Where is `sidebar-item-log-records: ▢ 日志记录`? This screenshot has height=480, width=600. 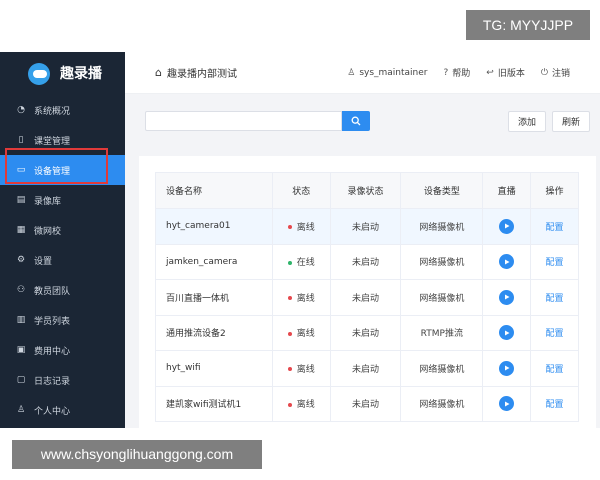
sidebar-item-log-records: ▢ 日志记录 is located at coordinates (62, 380).